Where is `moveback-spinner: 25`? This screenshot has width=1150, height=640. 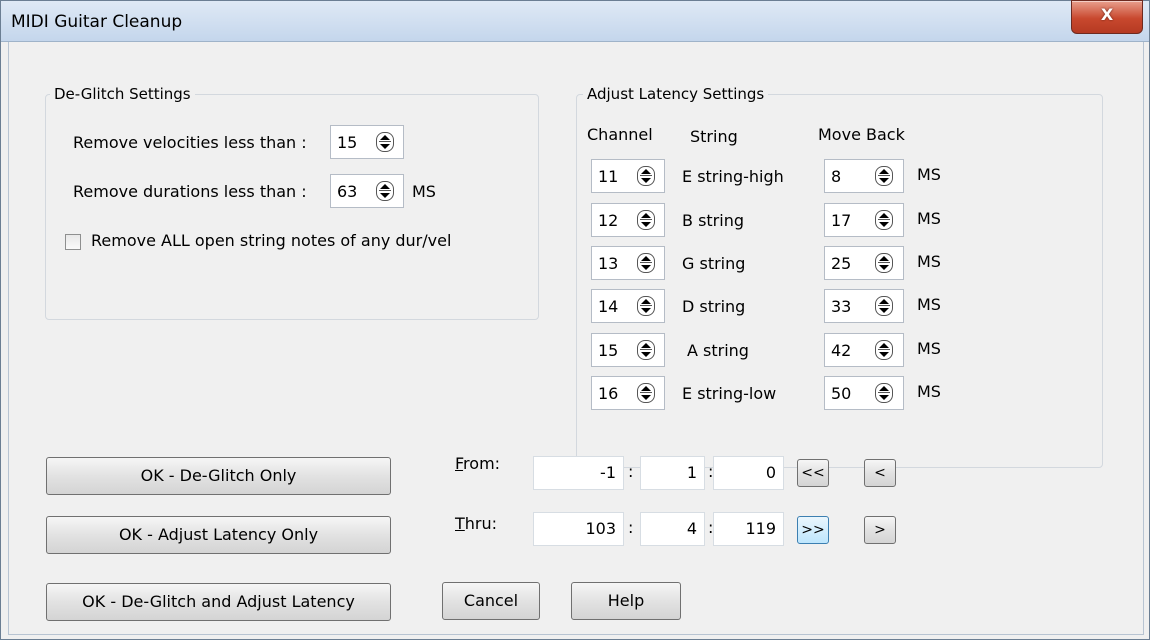
moveback-spinner: 25 is located at coordinates (864, 263).